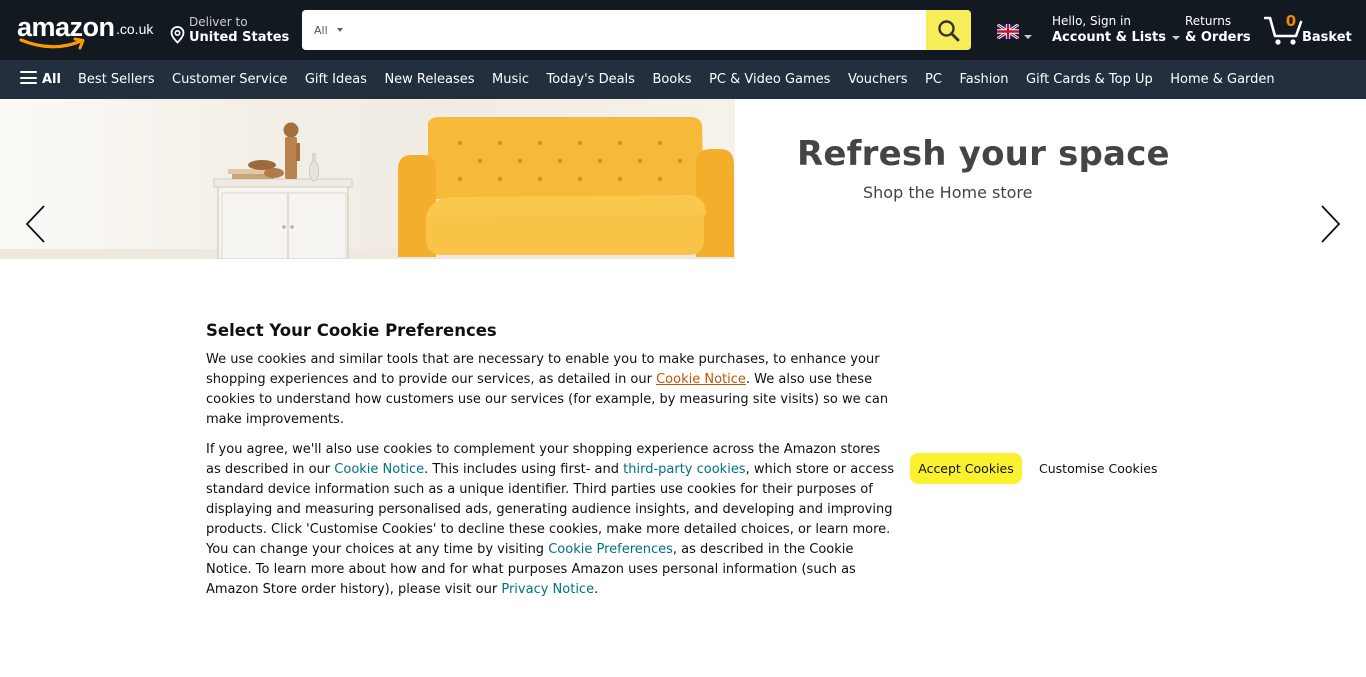  Describe the element at coordinates (510, 79) in the screenshot. I see `nav-link-music: Music` at that location.